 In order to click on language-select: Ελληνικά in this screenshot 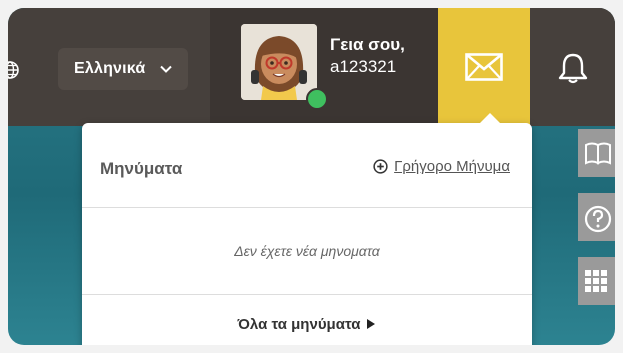, I will do `click(123, 69)`.